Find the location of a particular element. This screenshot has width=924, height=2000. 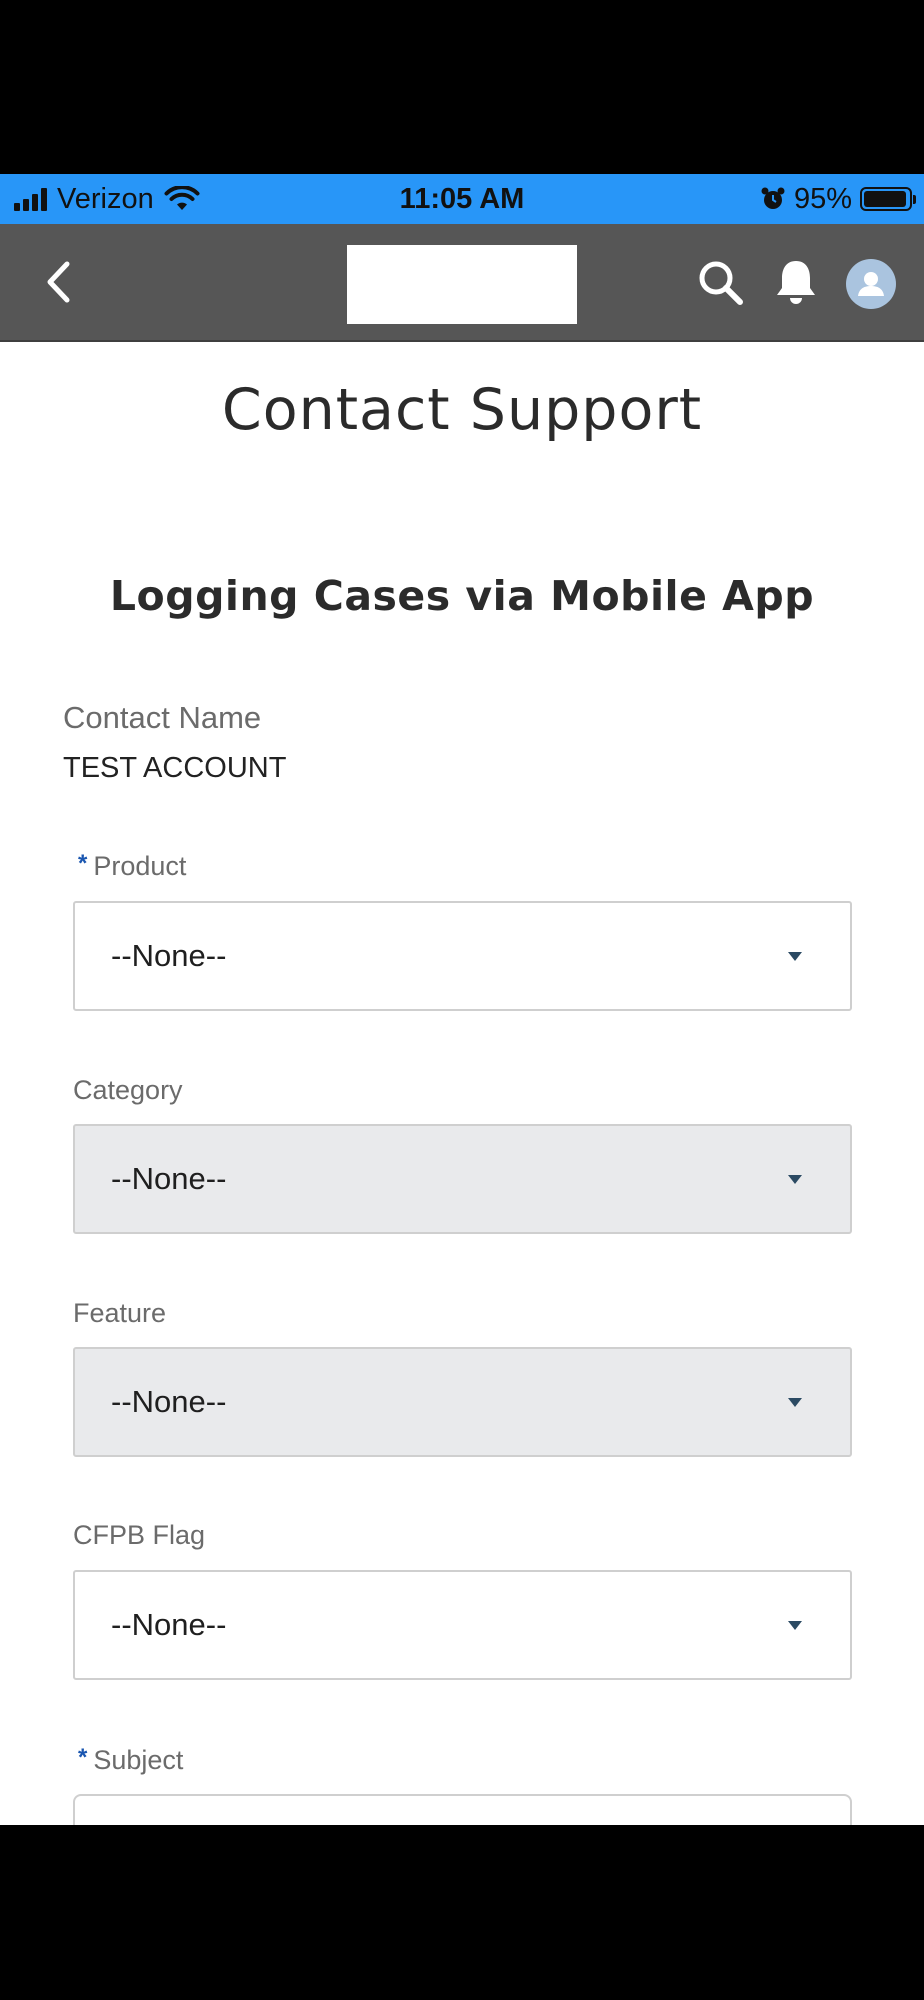

app-logo is located at coordinates (462, 284).